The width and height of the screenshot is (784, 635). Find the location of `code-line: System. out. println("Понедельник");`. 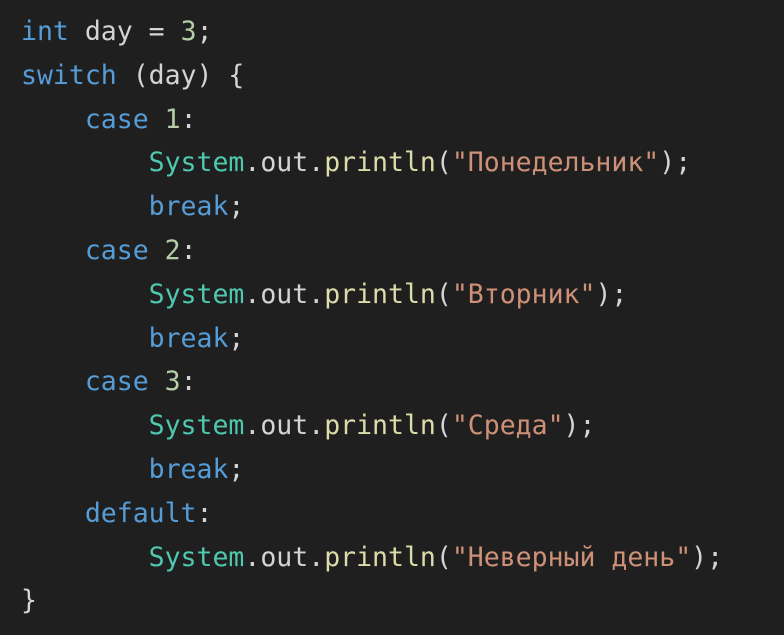

code-line: System. out. println("Понедельник"); is located at coordinates (402, 163).